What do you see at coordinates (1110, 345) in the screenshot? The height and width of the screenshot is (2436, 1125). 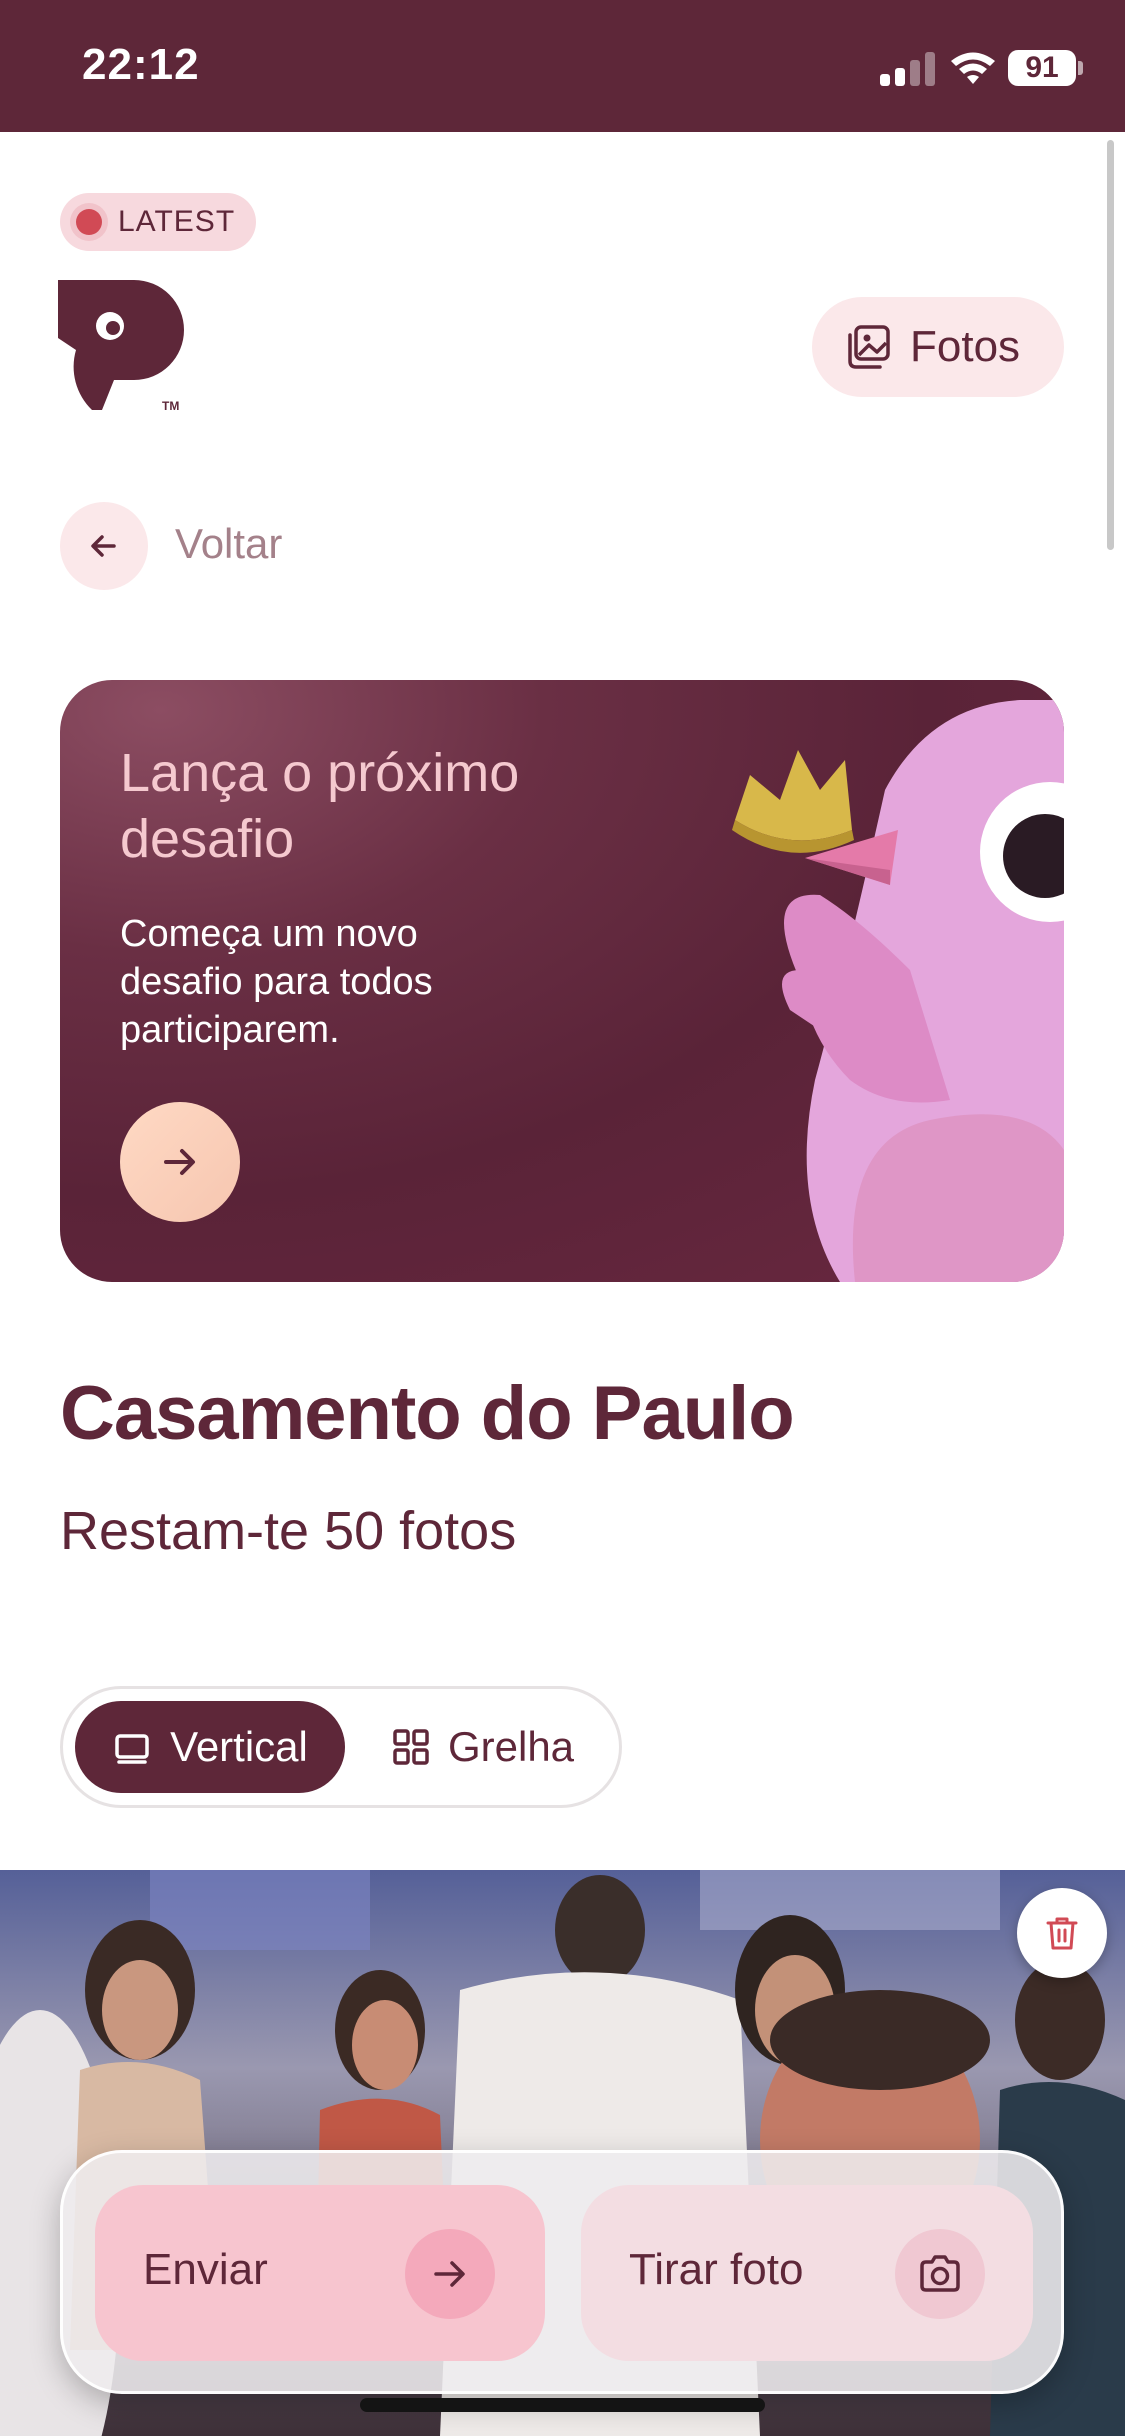 I see `scroll-indicator` at bounding box center [1110, 345].